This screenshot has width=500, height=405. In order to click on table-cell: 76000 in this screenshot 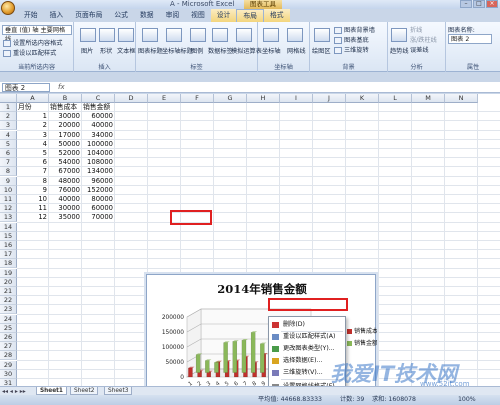, I will do `click(65, 190)`.